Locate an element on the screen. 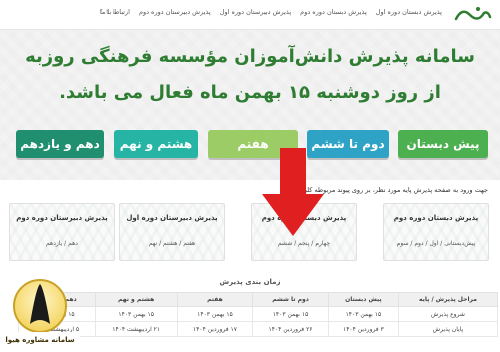 This screenshot has width=500, height=352. menu-item-primary-1: پذیرش دبستان دوره اول is located at coordinates (409, 12).